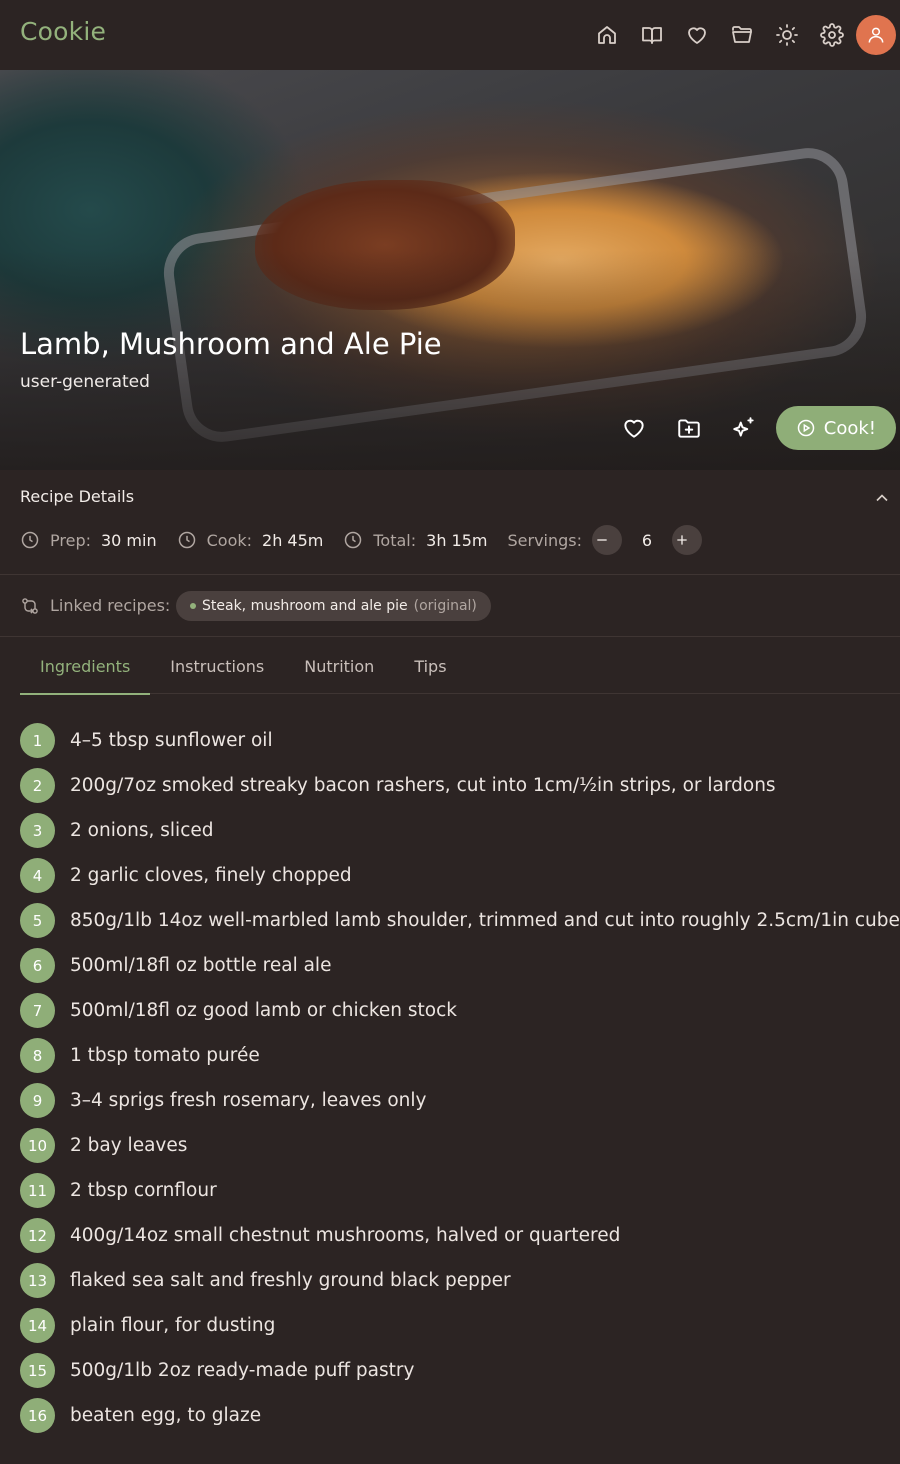  Describe the element at coordinates (229, 540) in the screenshot. I see `cook-label: Cook:` at that location.